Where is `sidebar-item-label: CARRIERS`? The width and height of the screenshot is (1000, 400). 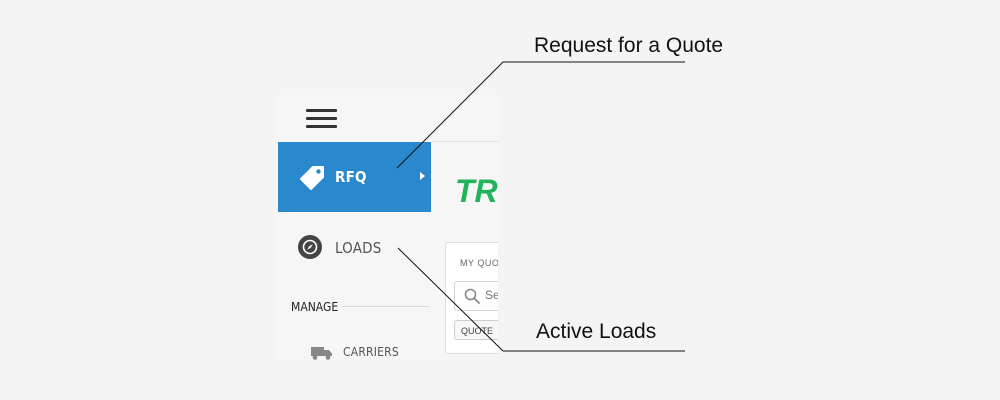 sidebar-item-label: CARRIERS is located at coordinates (371, 352).